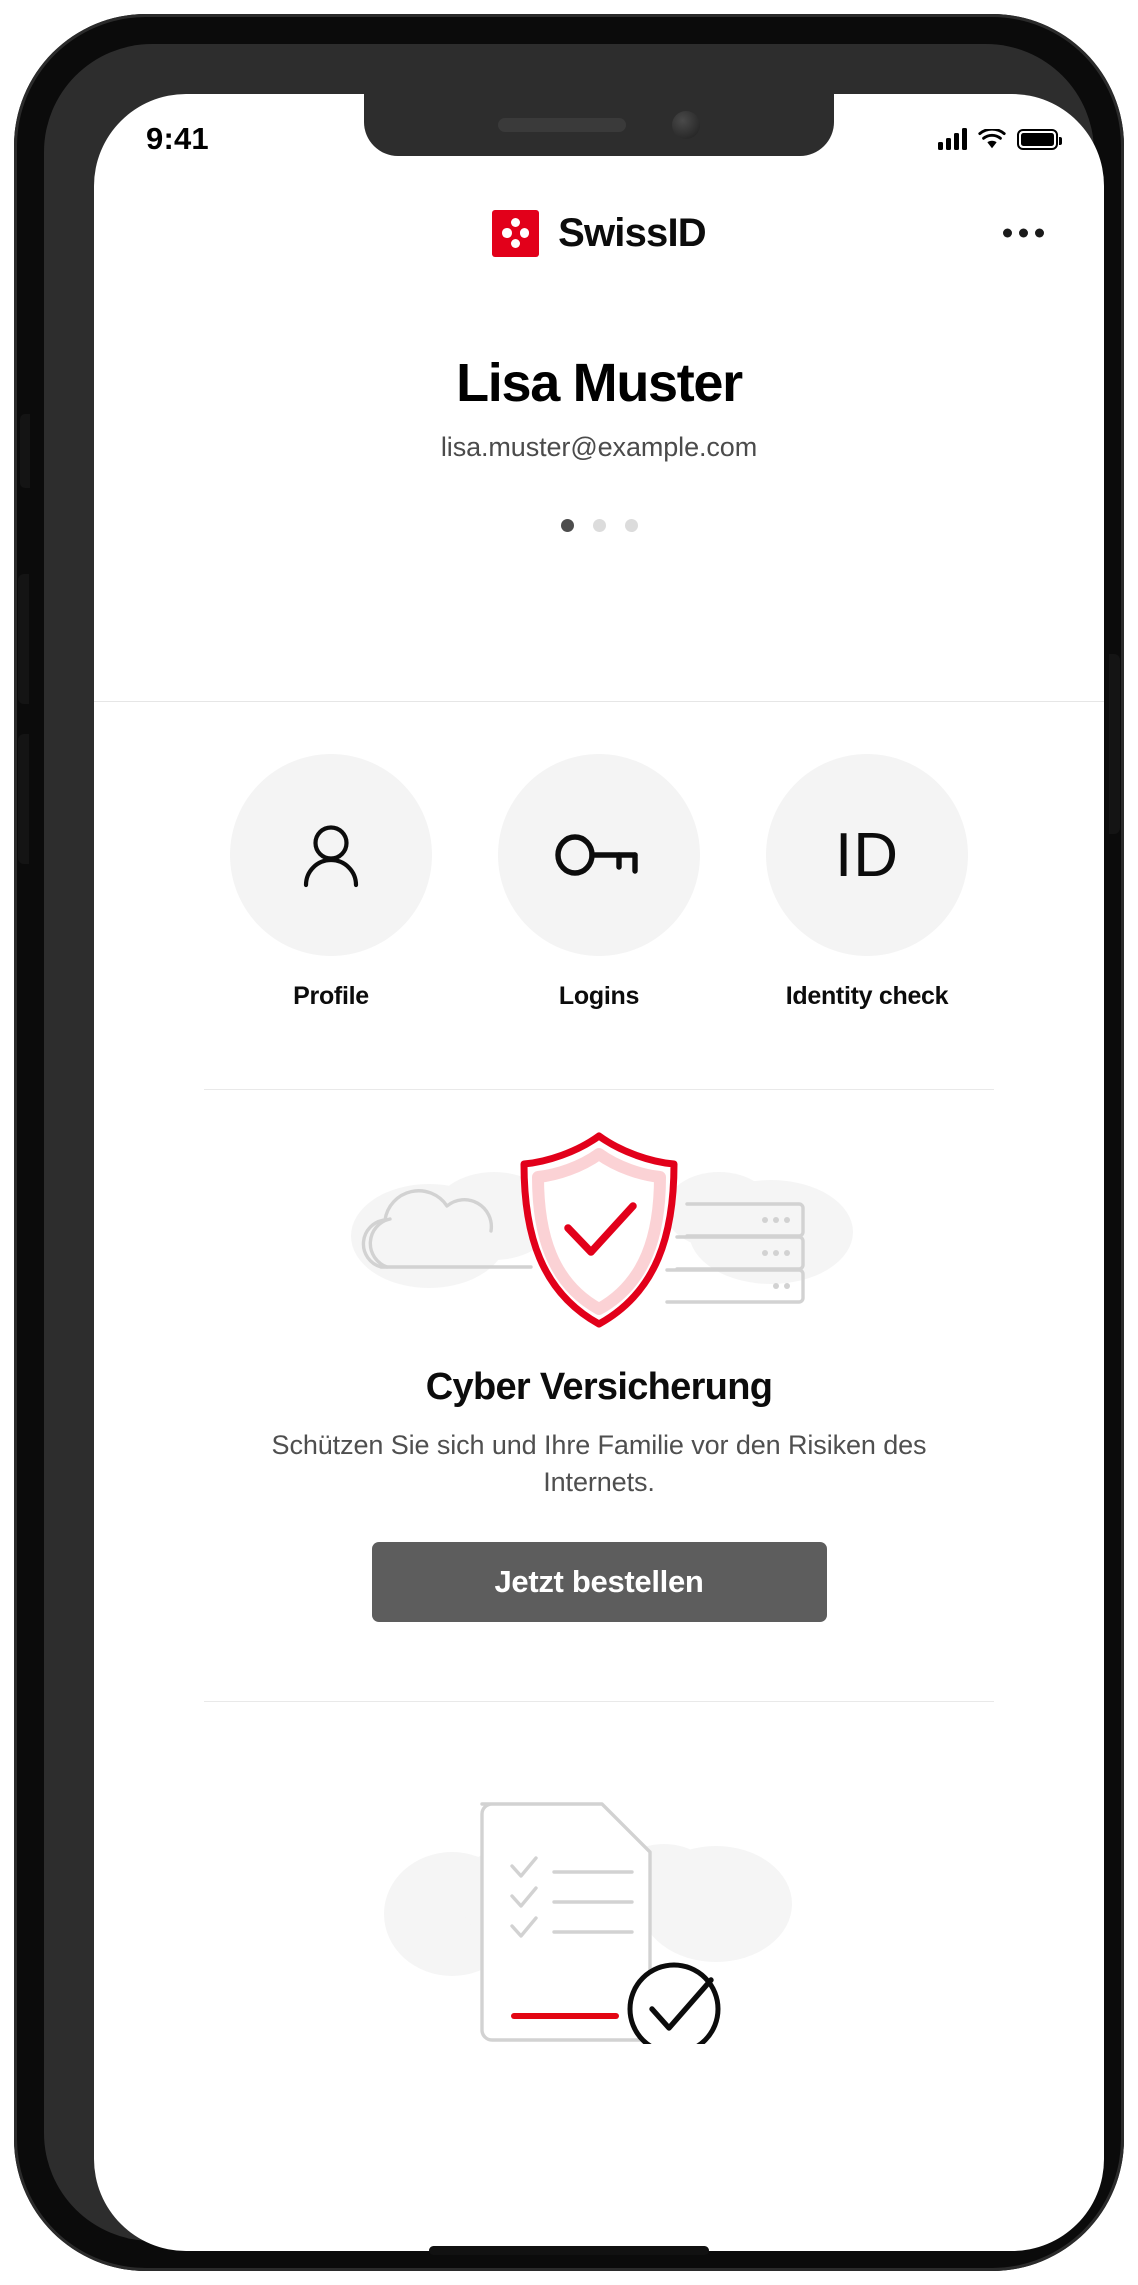 The image size is (1138, 2285). Describe the element at coordinates (602, 1230) in the screenshot. I see `shield-check-cloud-server-icon` at that location.